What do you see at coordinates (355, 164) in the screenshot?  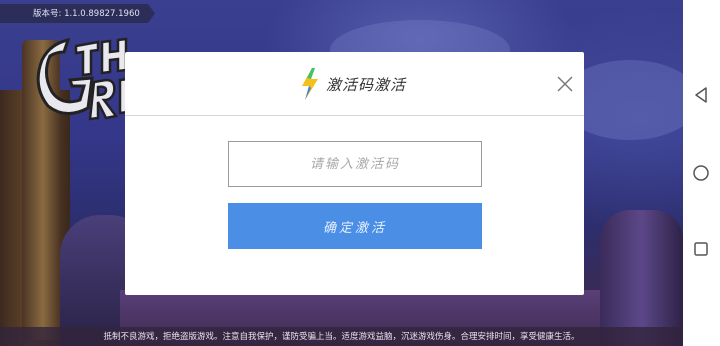 I see `activation-code-input` at bounding box center [355, 164].